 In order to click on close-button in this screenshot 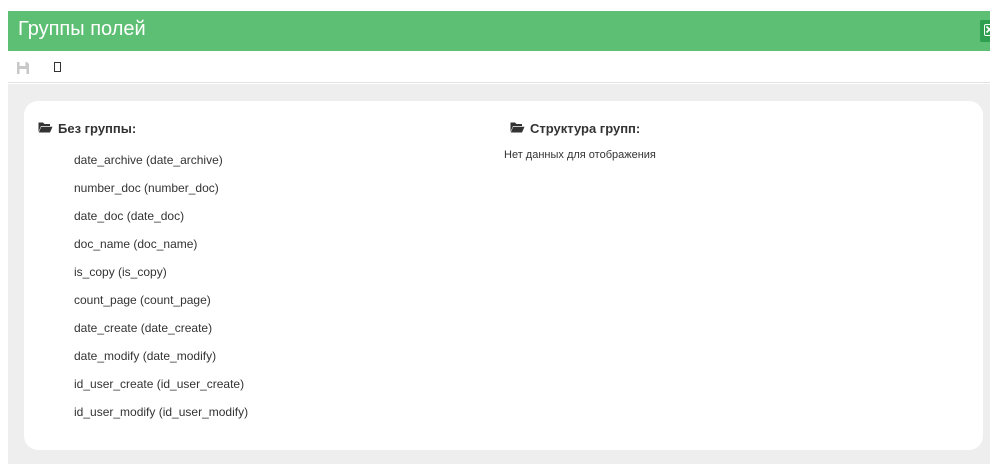, I will do `click(985, 31)`.